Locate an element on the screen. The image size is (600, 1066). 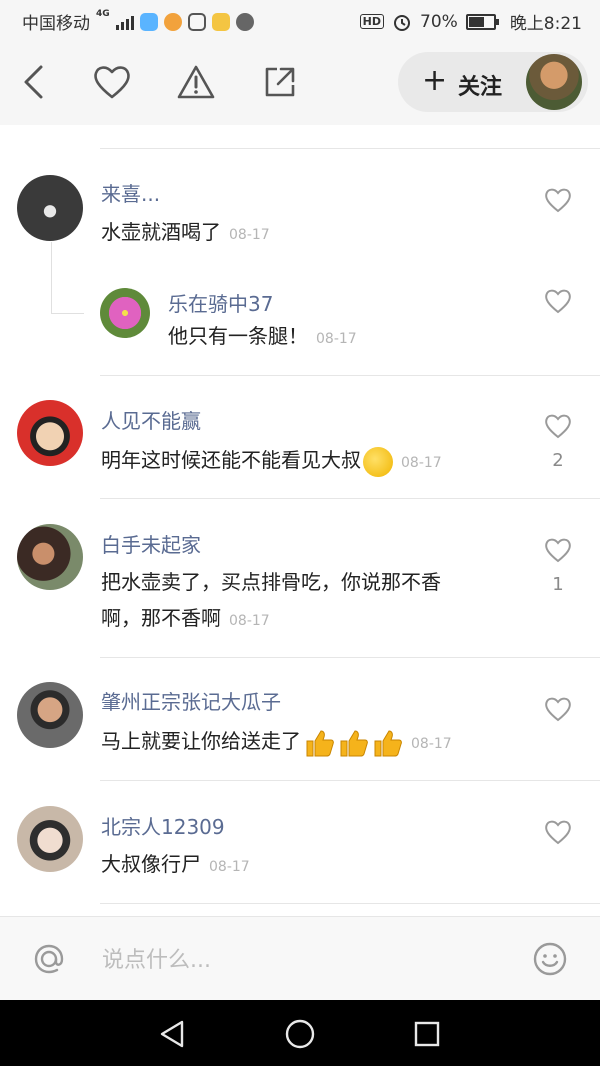
heart-icon is located at coordinates (112, 82).